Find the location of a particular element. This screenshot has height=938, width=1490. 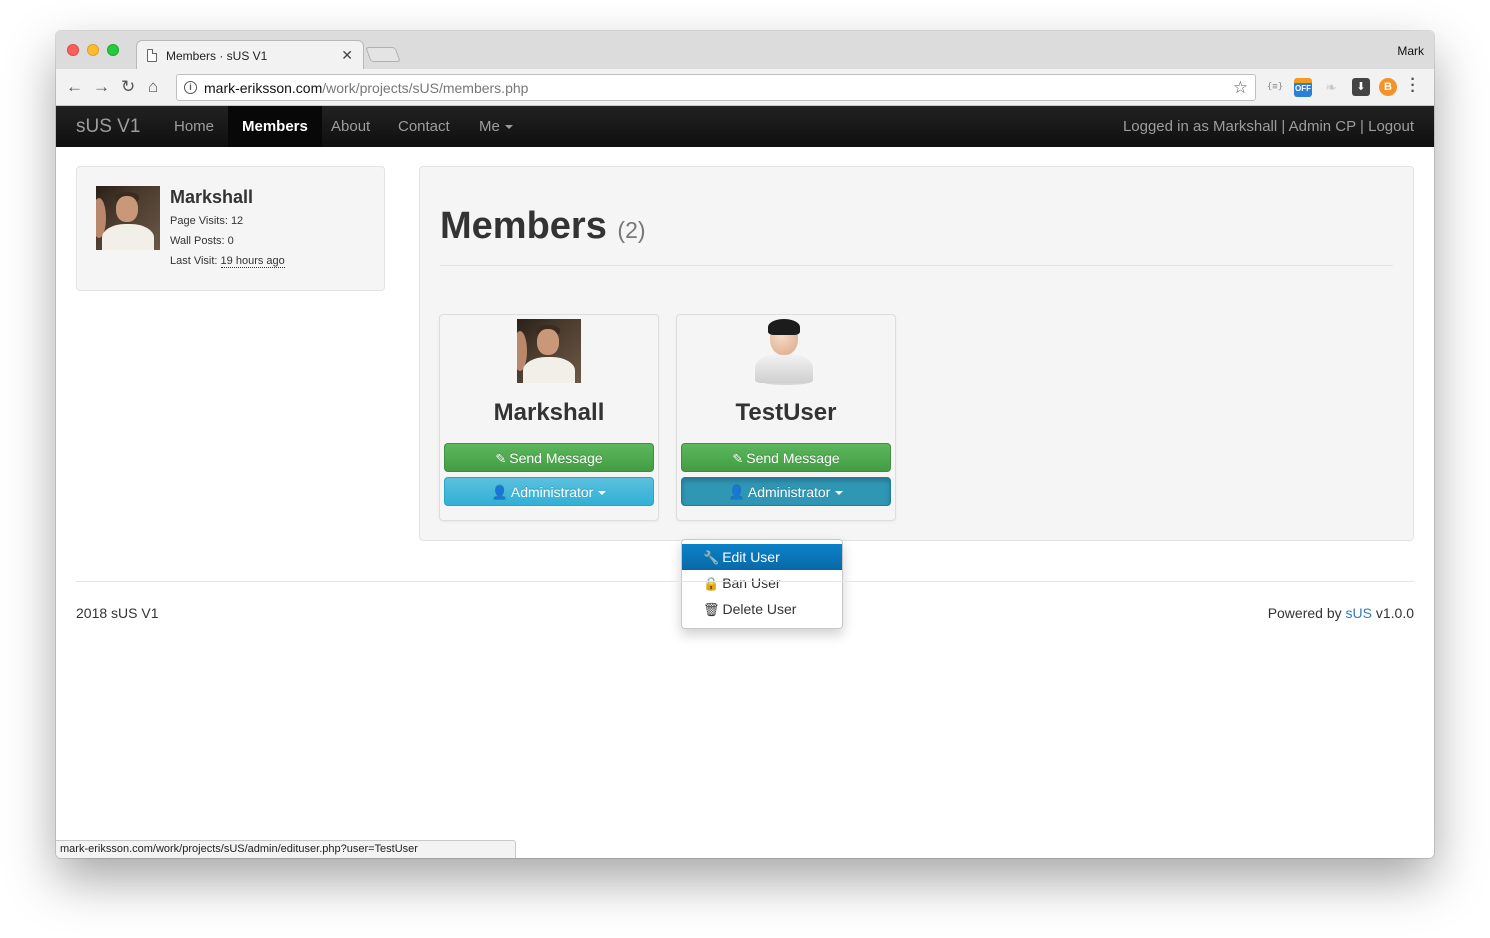

tab-strip: Members · sUS V1 ✕ Mark is located at coordinates (745, 50).